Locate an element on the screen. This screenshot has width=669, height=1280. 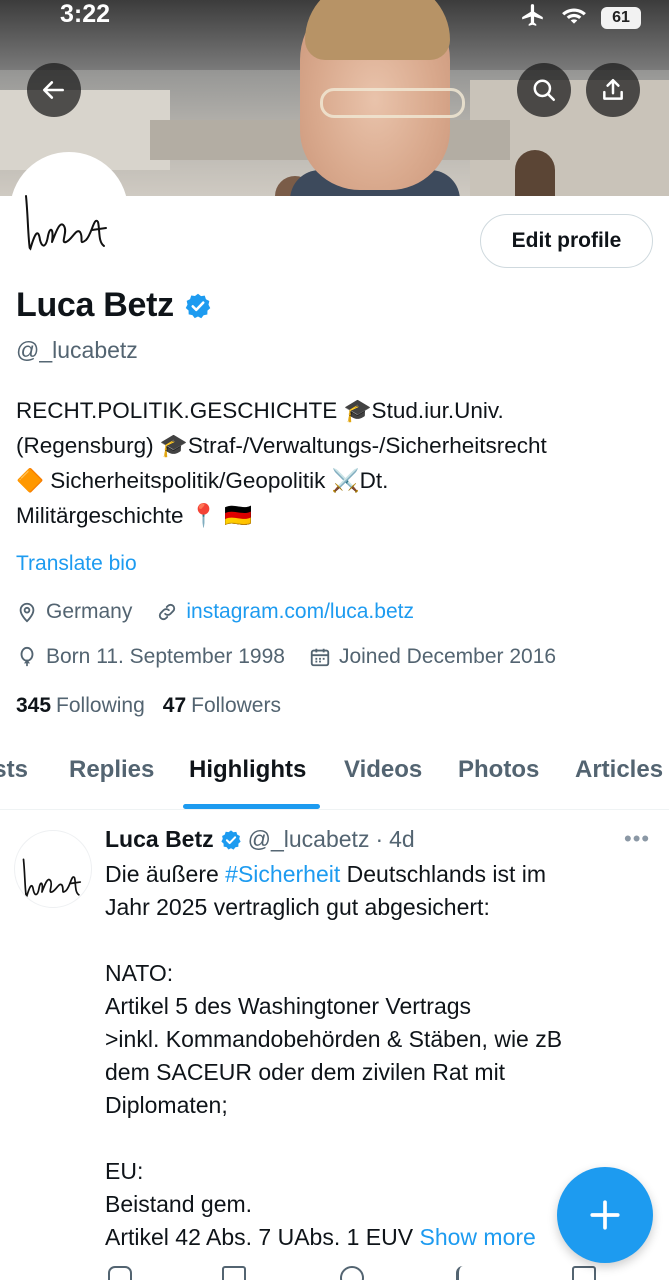
tweet-more-icon: ••• is located at coordinates (637, 839).